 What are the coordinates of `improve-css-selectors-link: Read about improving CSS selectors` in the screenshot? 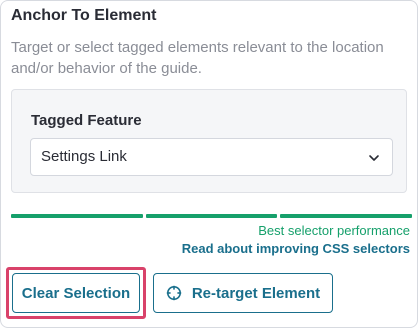 It's located at (296, 248).